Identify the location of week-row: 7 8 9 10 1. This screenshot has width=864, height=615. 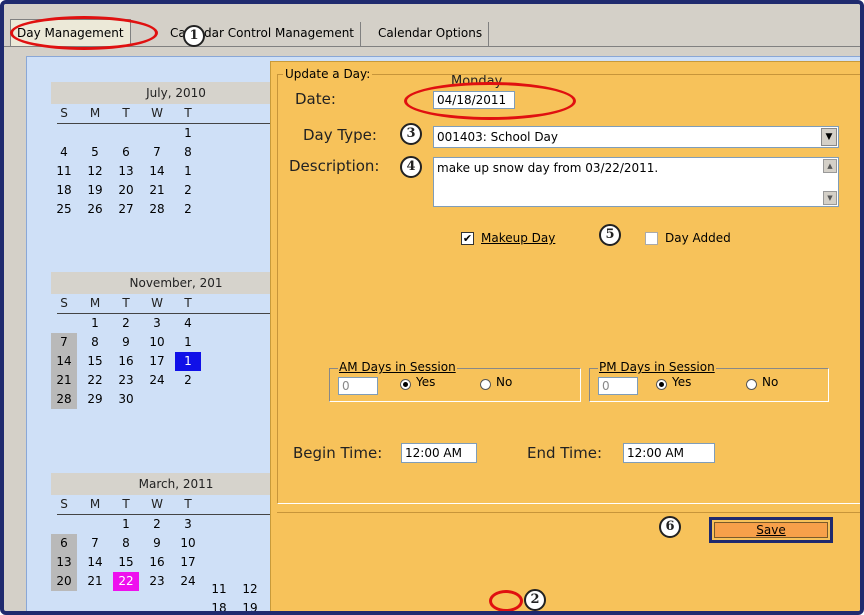
(176, 342).